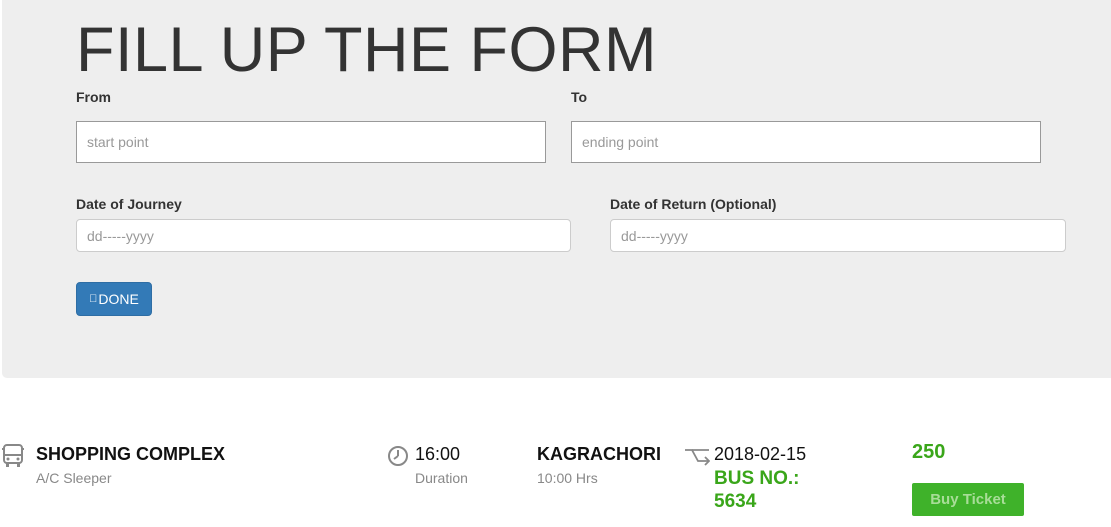 This screenshot has width=1111, height=527. I want to click on date-of-journey-input, so click(323, 235).